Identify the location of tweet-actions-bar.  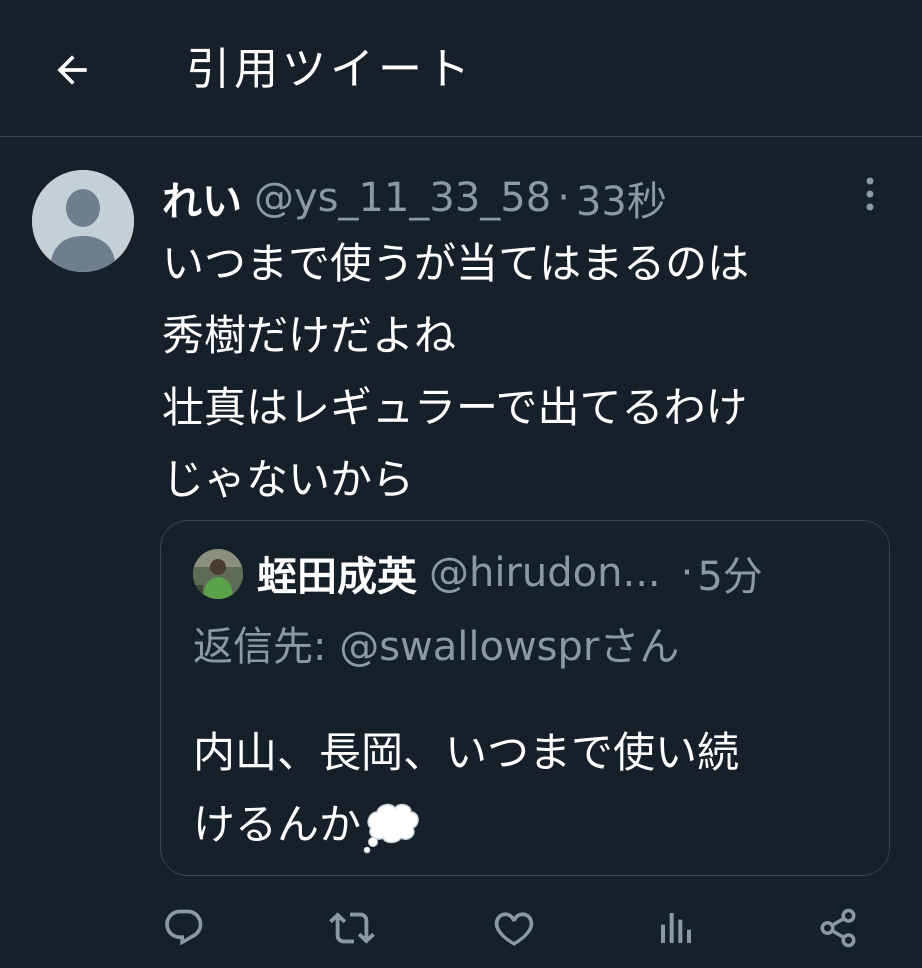
(520, 930).